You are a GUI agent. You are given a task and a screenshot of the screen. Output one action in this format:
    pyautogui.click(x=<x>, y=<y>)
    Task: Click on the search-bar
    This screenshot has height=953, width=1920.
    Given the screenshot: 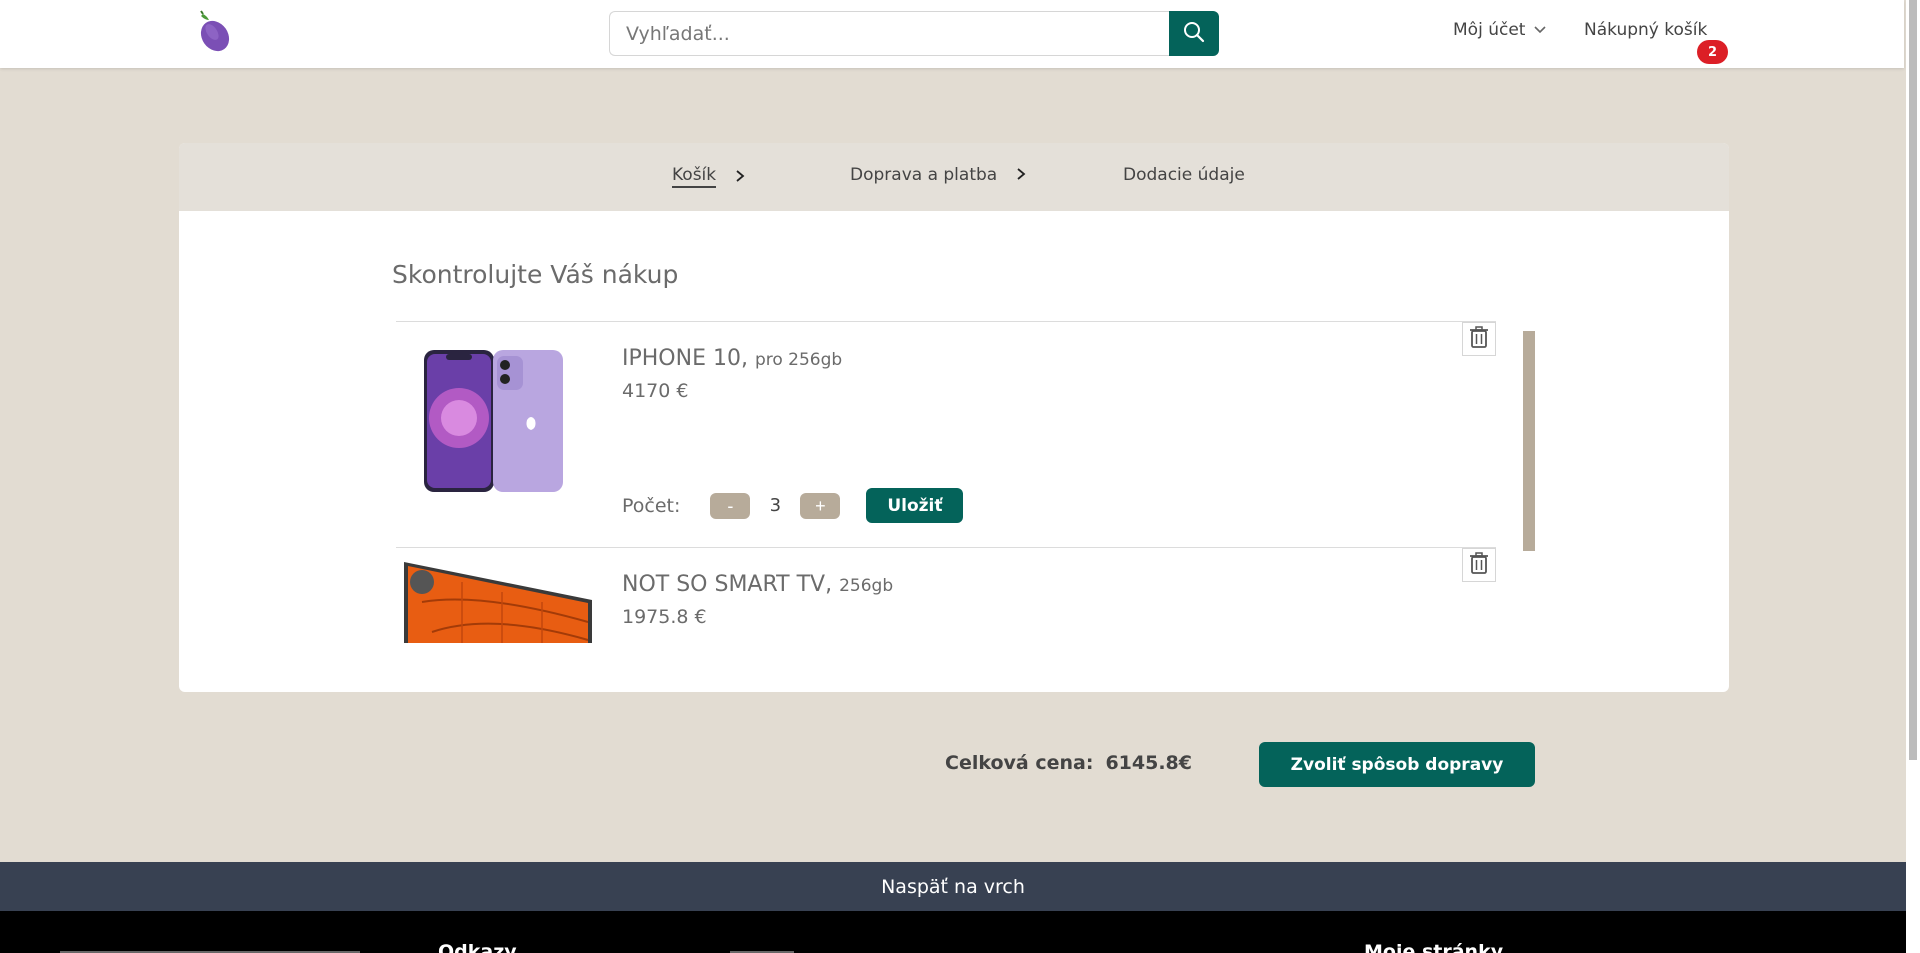 What is the action you would take?
    pyautogui.click(x=914, y=33)
    